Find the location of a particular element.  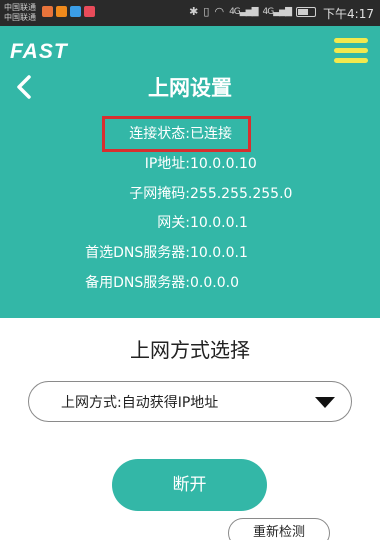

info-value: 0.0.0.0 is located at coordinates (214, 283).